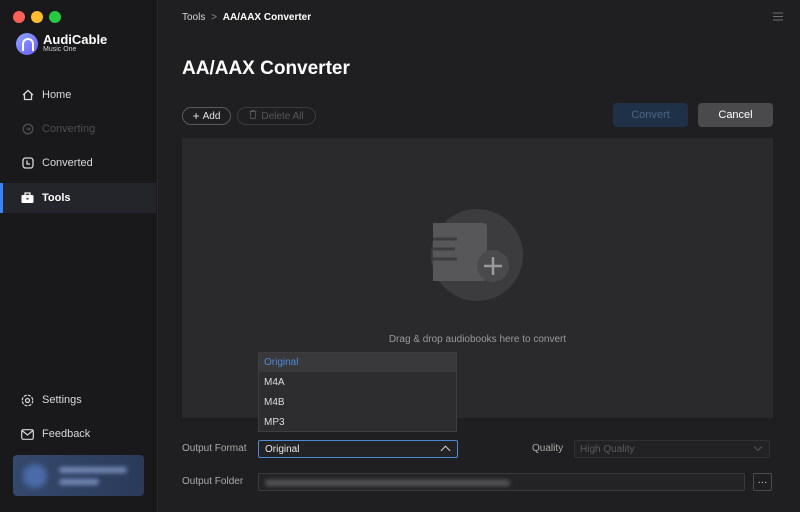 The width and height of the screenshot is (800, 512). I want to click on breadcrumb: Tools > AA/AAX Converter, so click(246, 17).